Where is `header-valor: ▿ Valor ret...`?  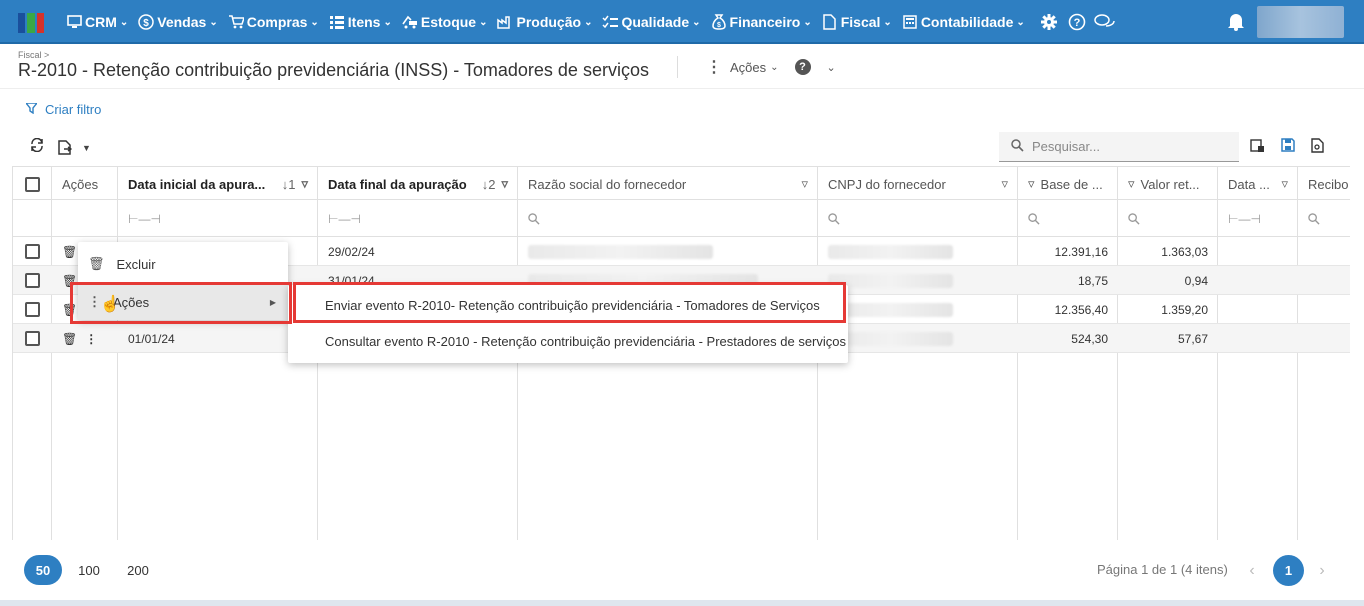
header-valor: ▿ Valor ret... is located at coordinates (1168, 184).